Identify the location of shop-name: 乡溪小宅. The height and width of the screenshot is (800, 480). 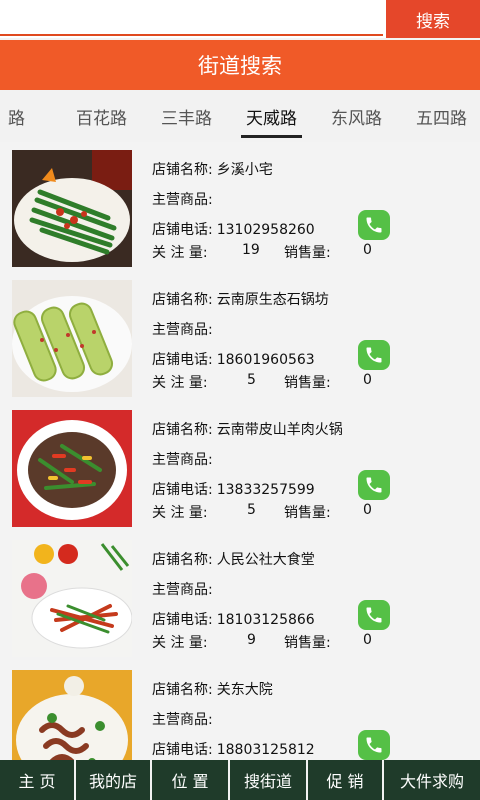
(244, 170).